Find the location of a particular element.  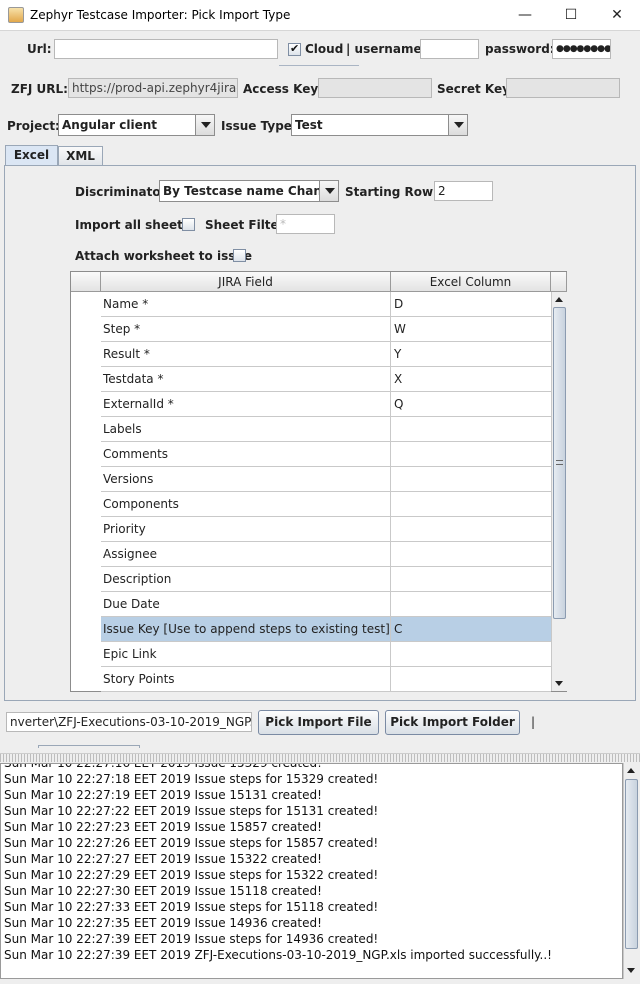

table-row: Labels is located at coordinates (326, 429).